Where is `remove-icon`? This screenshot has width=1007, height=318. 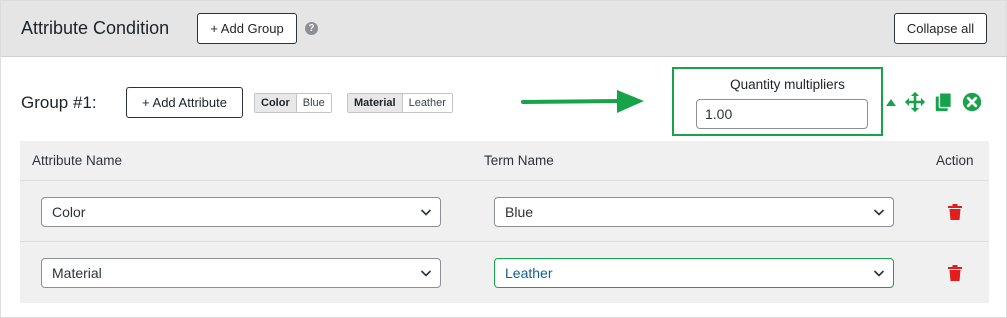 remove-icon is located at coordinates (972, 102).